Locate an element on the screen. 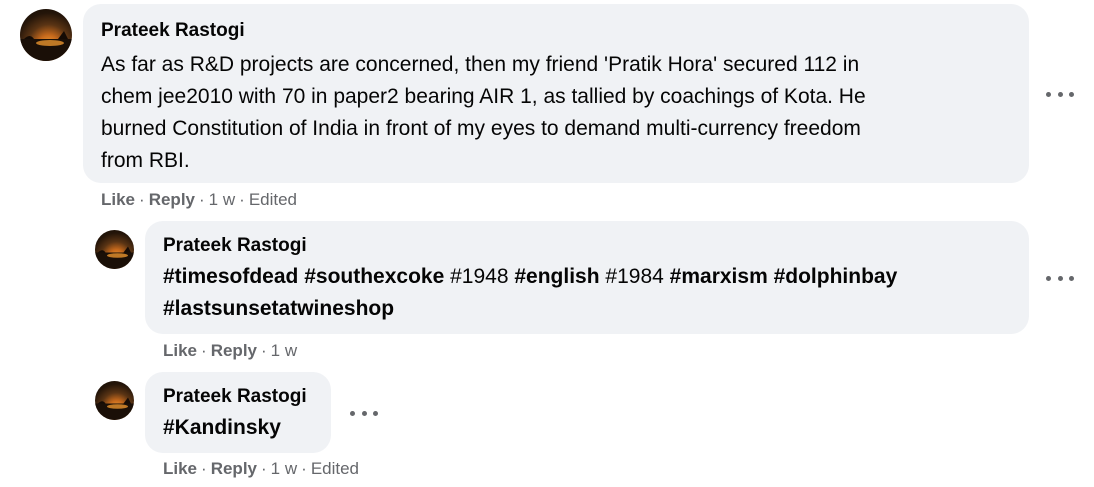 The image size is (1094, 487). hashtag: #lastsunsetatwineshop is located at coordinates (278, 308).